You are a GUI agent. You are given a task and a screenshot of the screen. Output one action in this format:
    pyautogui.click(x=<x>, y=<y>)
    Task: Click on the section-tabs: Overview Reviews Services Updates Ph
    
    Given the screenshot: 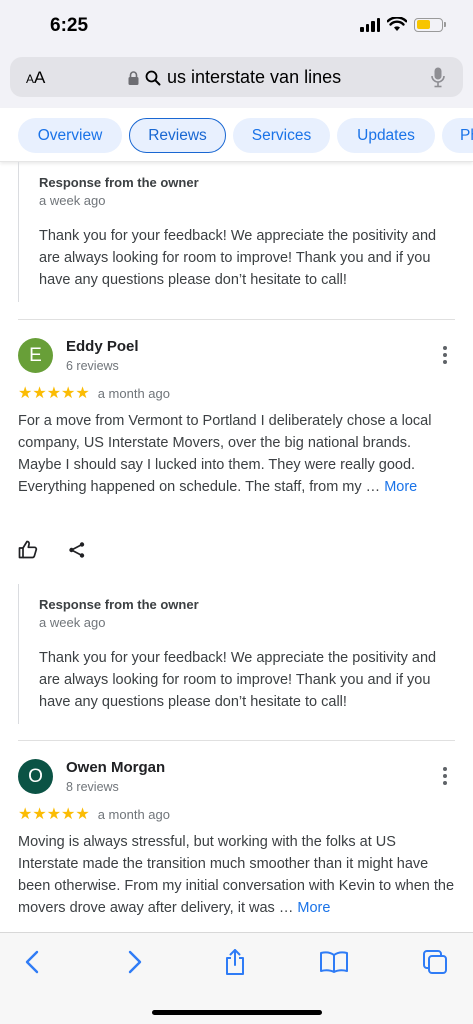 What is the action you would take?
    pyautogui.click(x=236, y=135)
    